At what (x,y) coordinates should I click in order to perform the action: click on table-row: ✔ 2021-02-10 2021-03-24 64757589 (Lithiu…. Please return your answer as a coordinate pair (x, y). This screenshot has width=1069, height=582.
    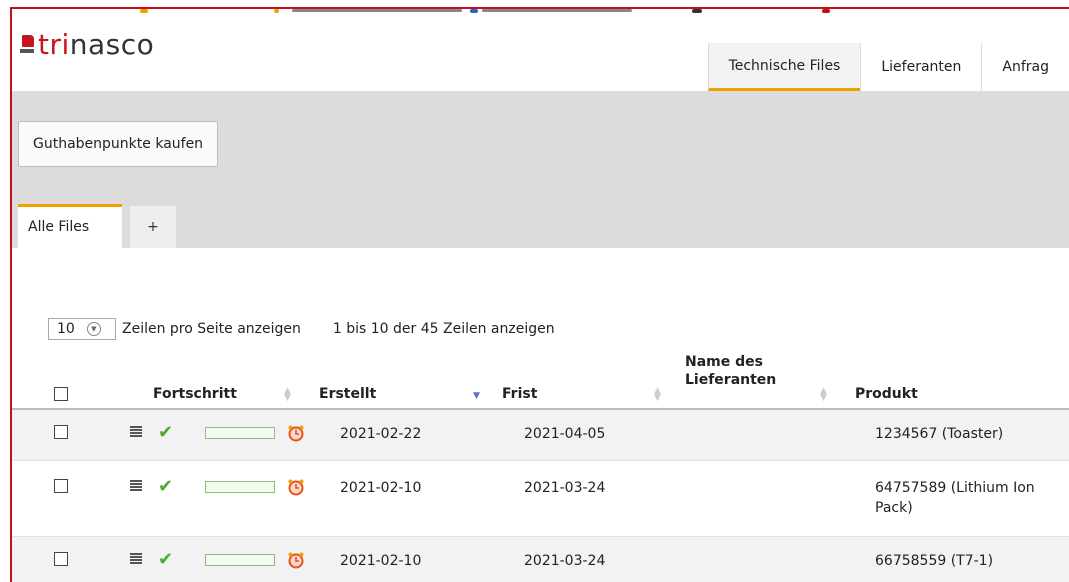
    Looking at the image, I should click on (540, 499).